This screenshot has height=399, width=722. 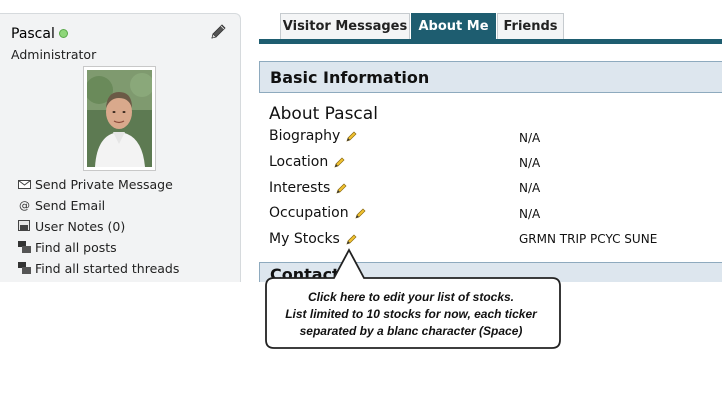 What do you see at coordinates (218, 32) in the screenshot?
I see `edit-profile-pencil-icon` at bounding box center [218, 32].